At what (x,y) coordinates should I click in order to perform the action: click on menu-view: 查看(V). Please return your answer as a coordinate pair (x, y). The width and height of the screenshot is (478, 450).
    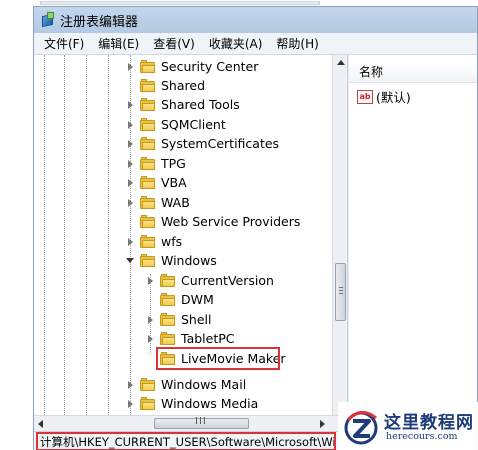
    Looking at the image, I should click on (174, 43).